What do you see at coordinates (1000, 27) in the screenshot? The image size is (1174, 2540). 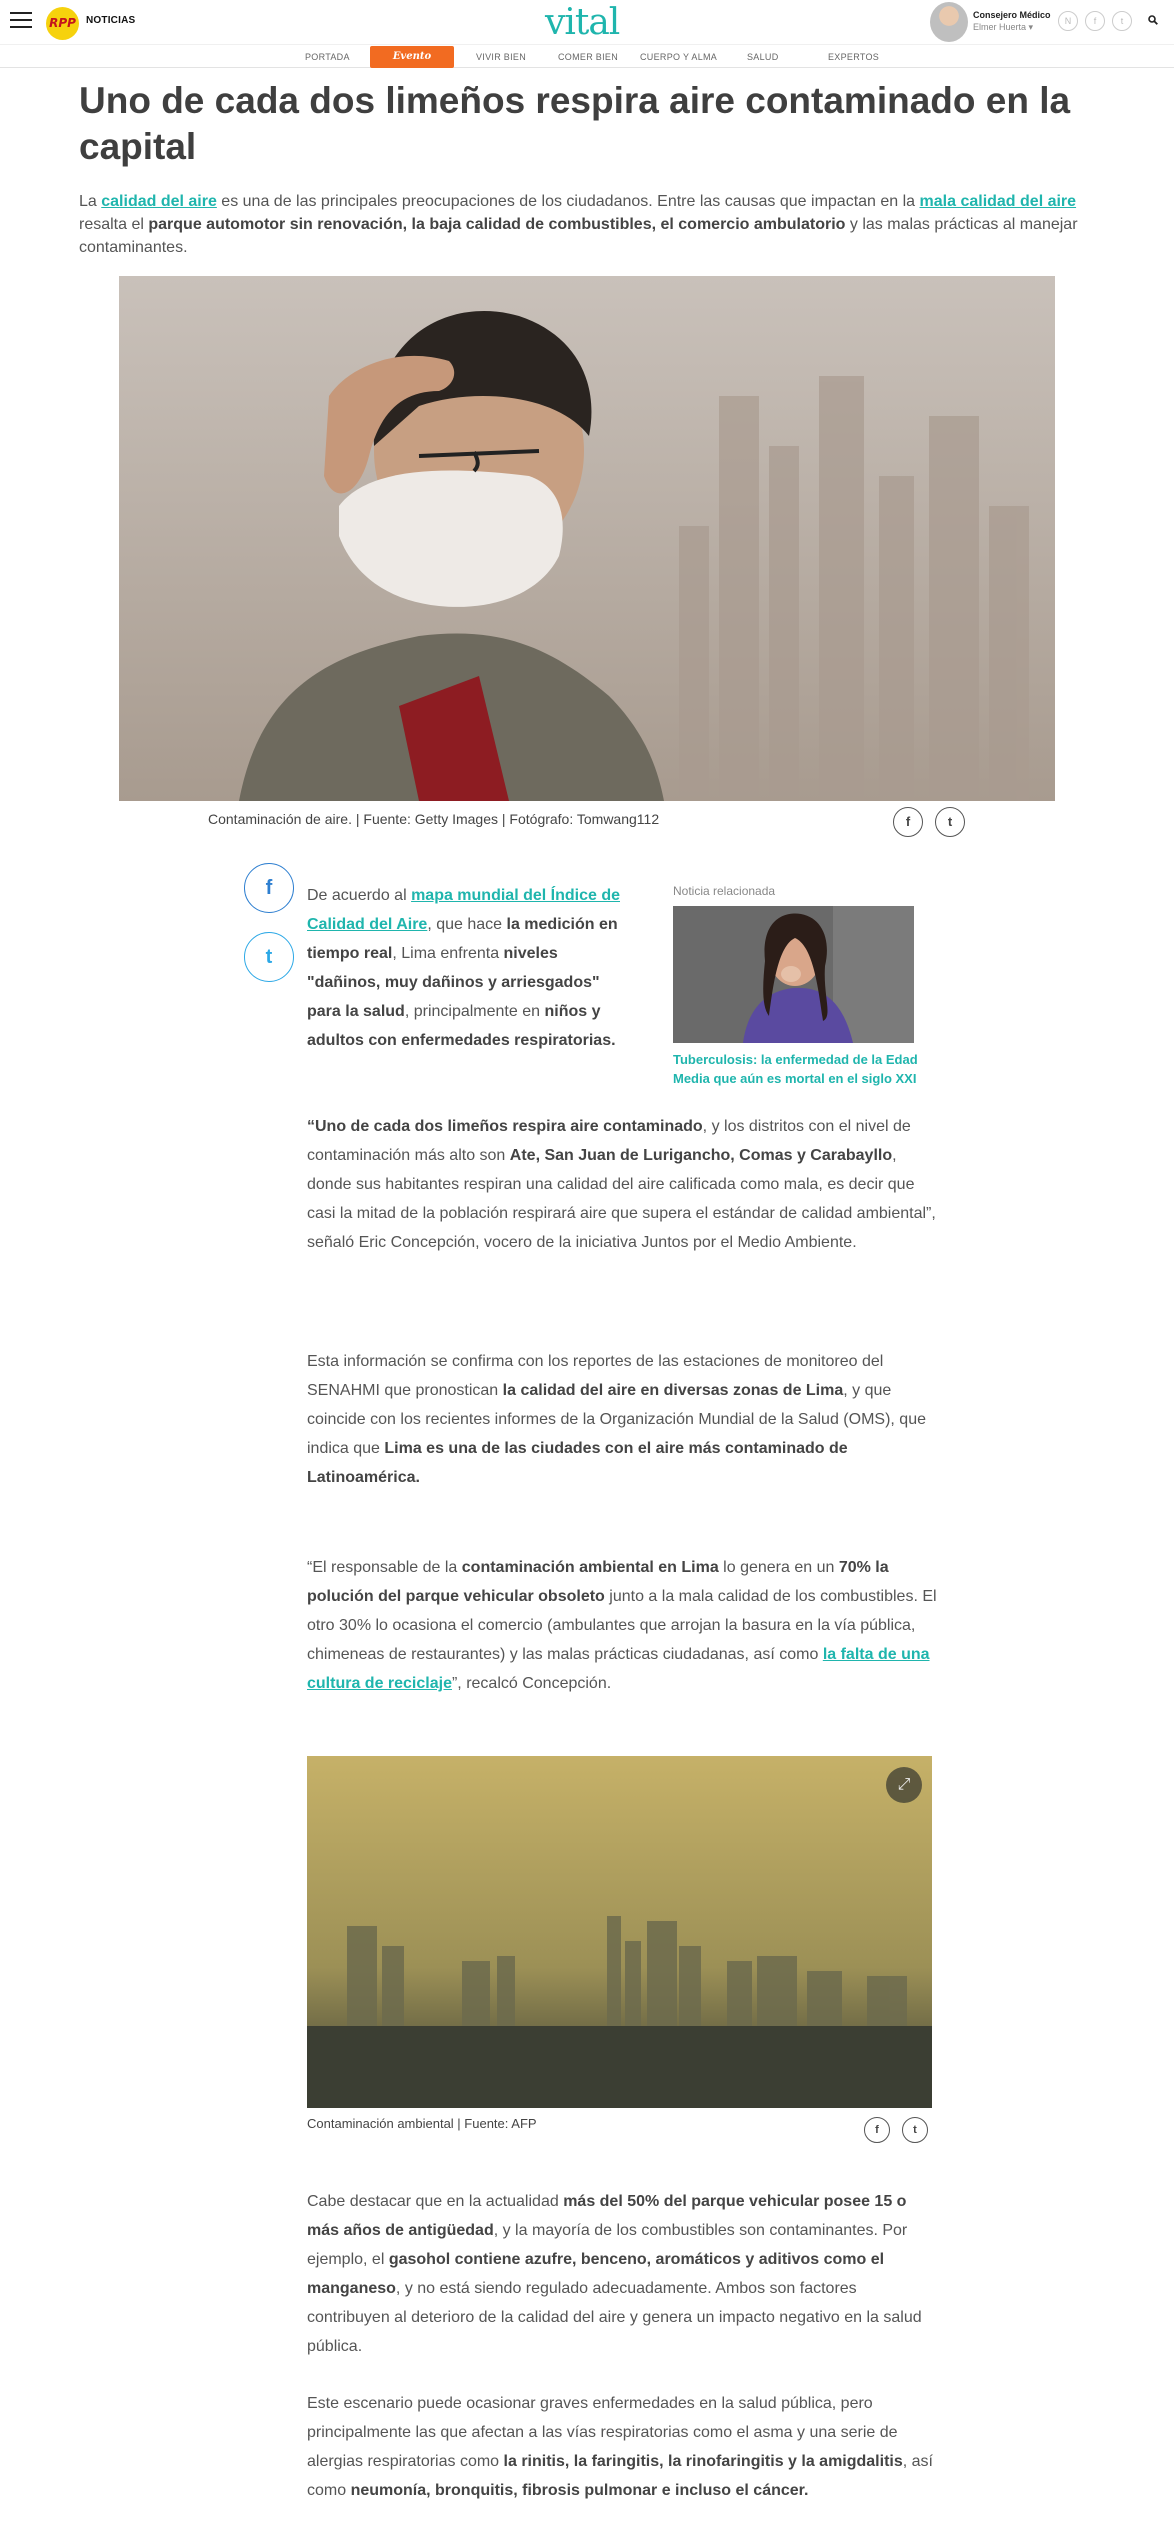 I see `medico-name-text: Elmer Huerta` at bounding box center [1000, 27].